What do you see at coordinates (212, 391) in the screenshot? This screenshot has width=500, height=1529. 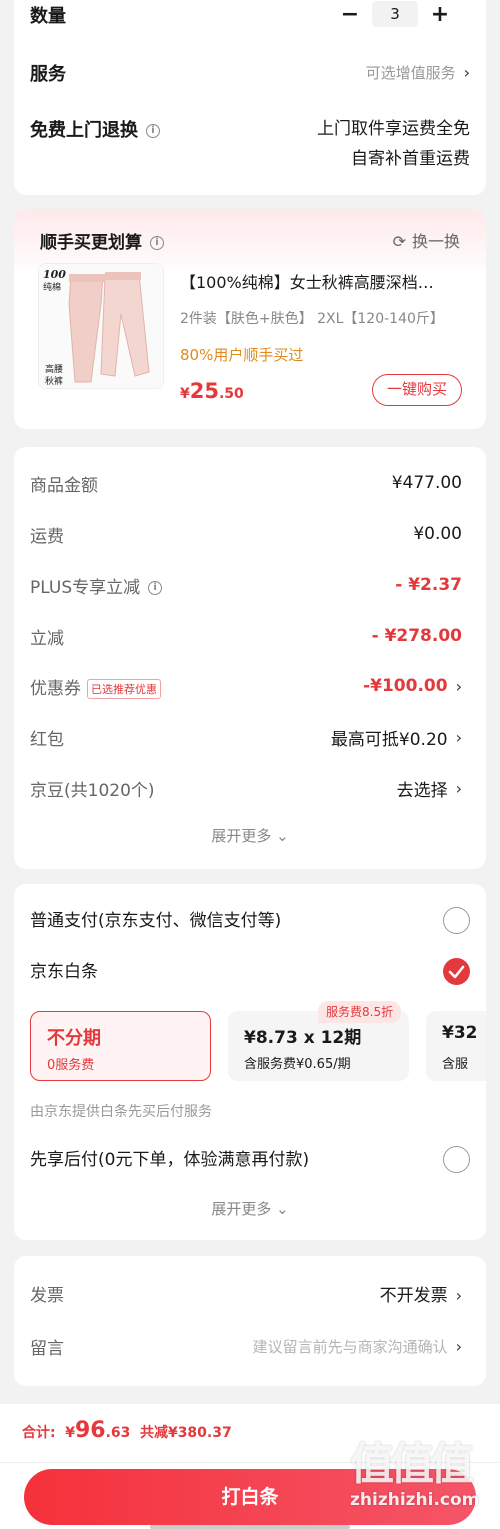 I see `addon-price: ¥25.50` at bounding box center [212, 391].